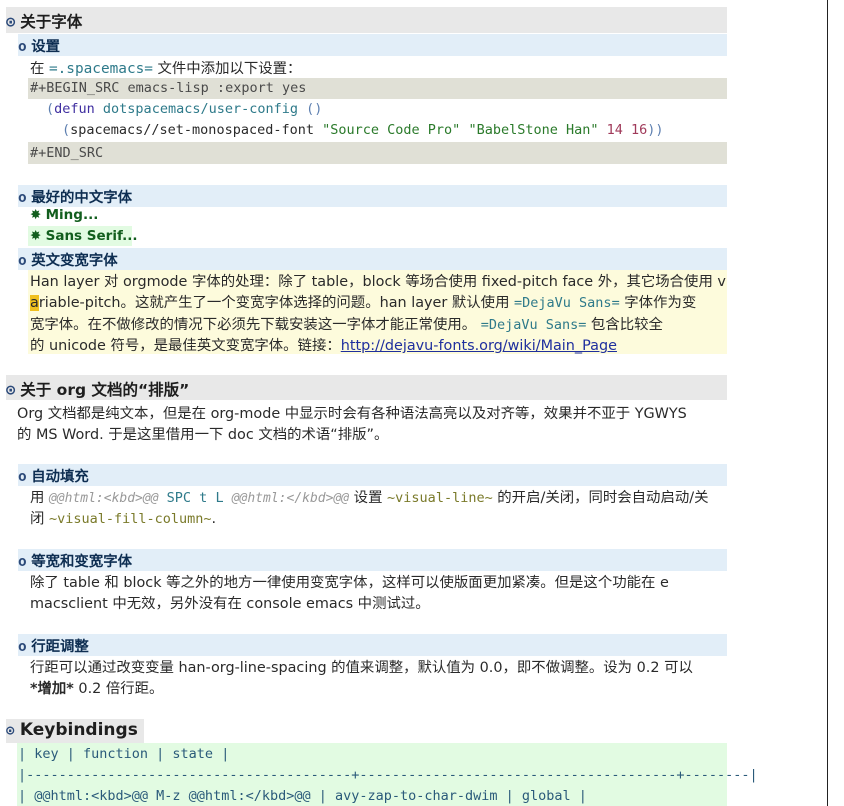  Describe the element at coordinates (230, 604) in the screenshot. I see `monovar-line-2: macsclient 中无效，另外没有在 console emacs 中测试过。` at that location.